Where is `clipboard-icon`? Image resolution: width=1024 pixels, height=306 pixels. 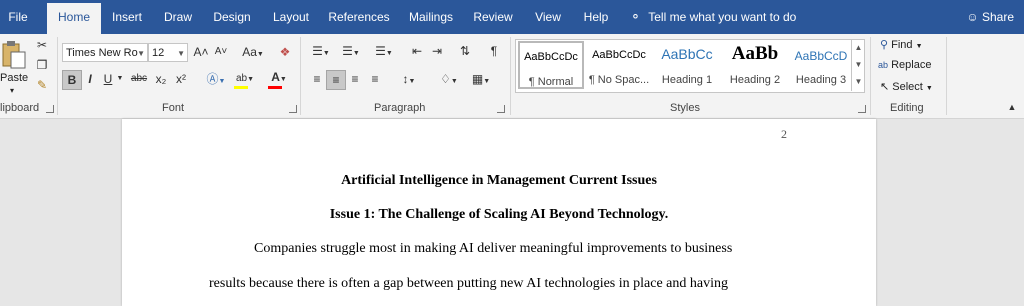
clipboard-icon is located at coordinates (14, 55).